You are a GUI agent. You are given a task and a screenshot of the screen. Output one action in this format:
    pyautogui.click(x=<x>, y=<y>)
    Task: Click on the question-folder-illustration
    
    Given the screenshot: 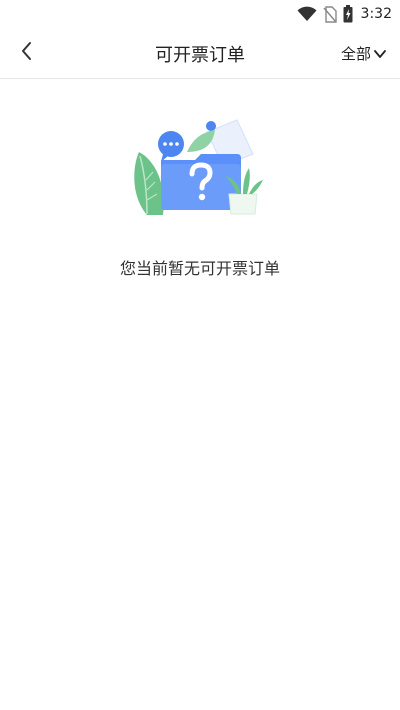 What is the action you would take?
    pyautogui.click(x=198, y=167)
    